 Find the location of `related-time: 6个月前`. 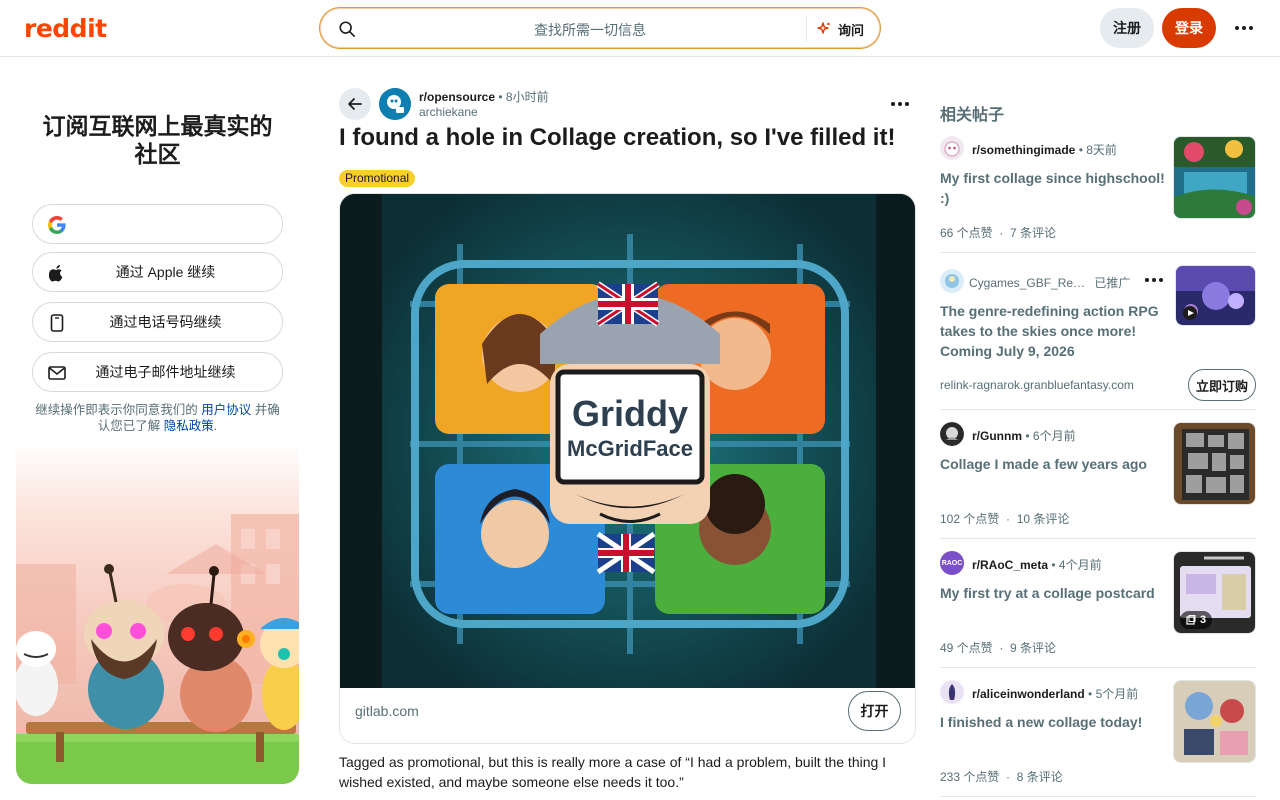

related-time: 6个月前 is located at coordinates (1054, 436).